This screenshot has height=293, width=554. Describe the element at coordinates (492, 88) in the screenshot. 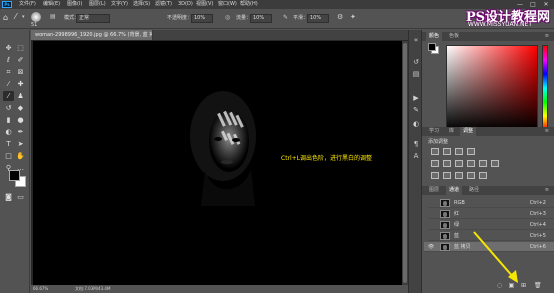

I see `color-picker-field` at that location.